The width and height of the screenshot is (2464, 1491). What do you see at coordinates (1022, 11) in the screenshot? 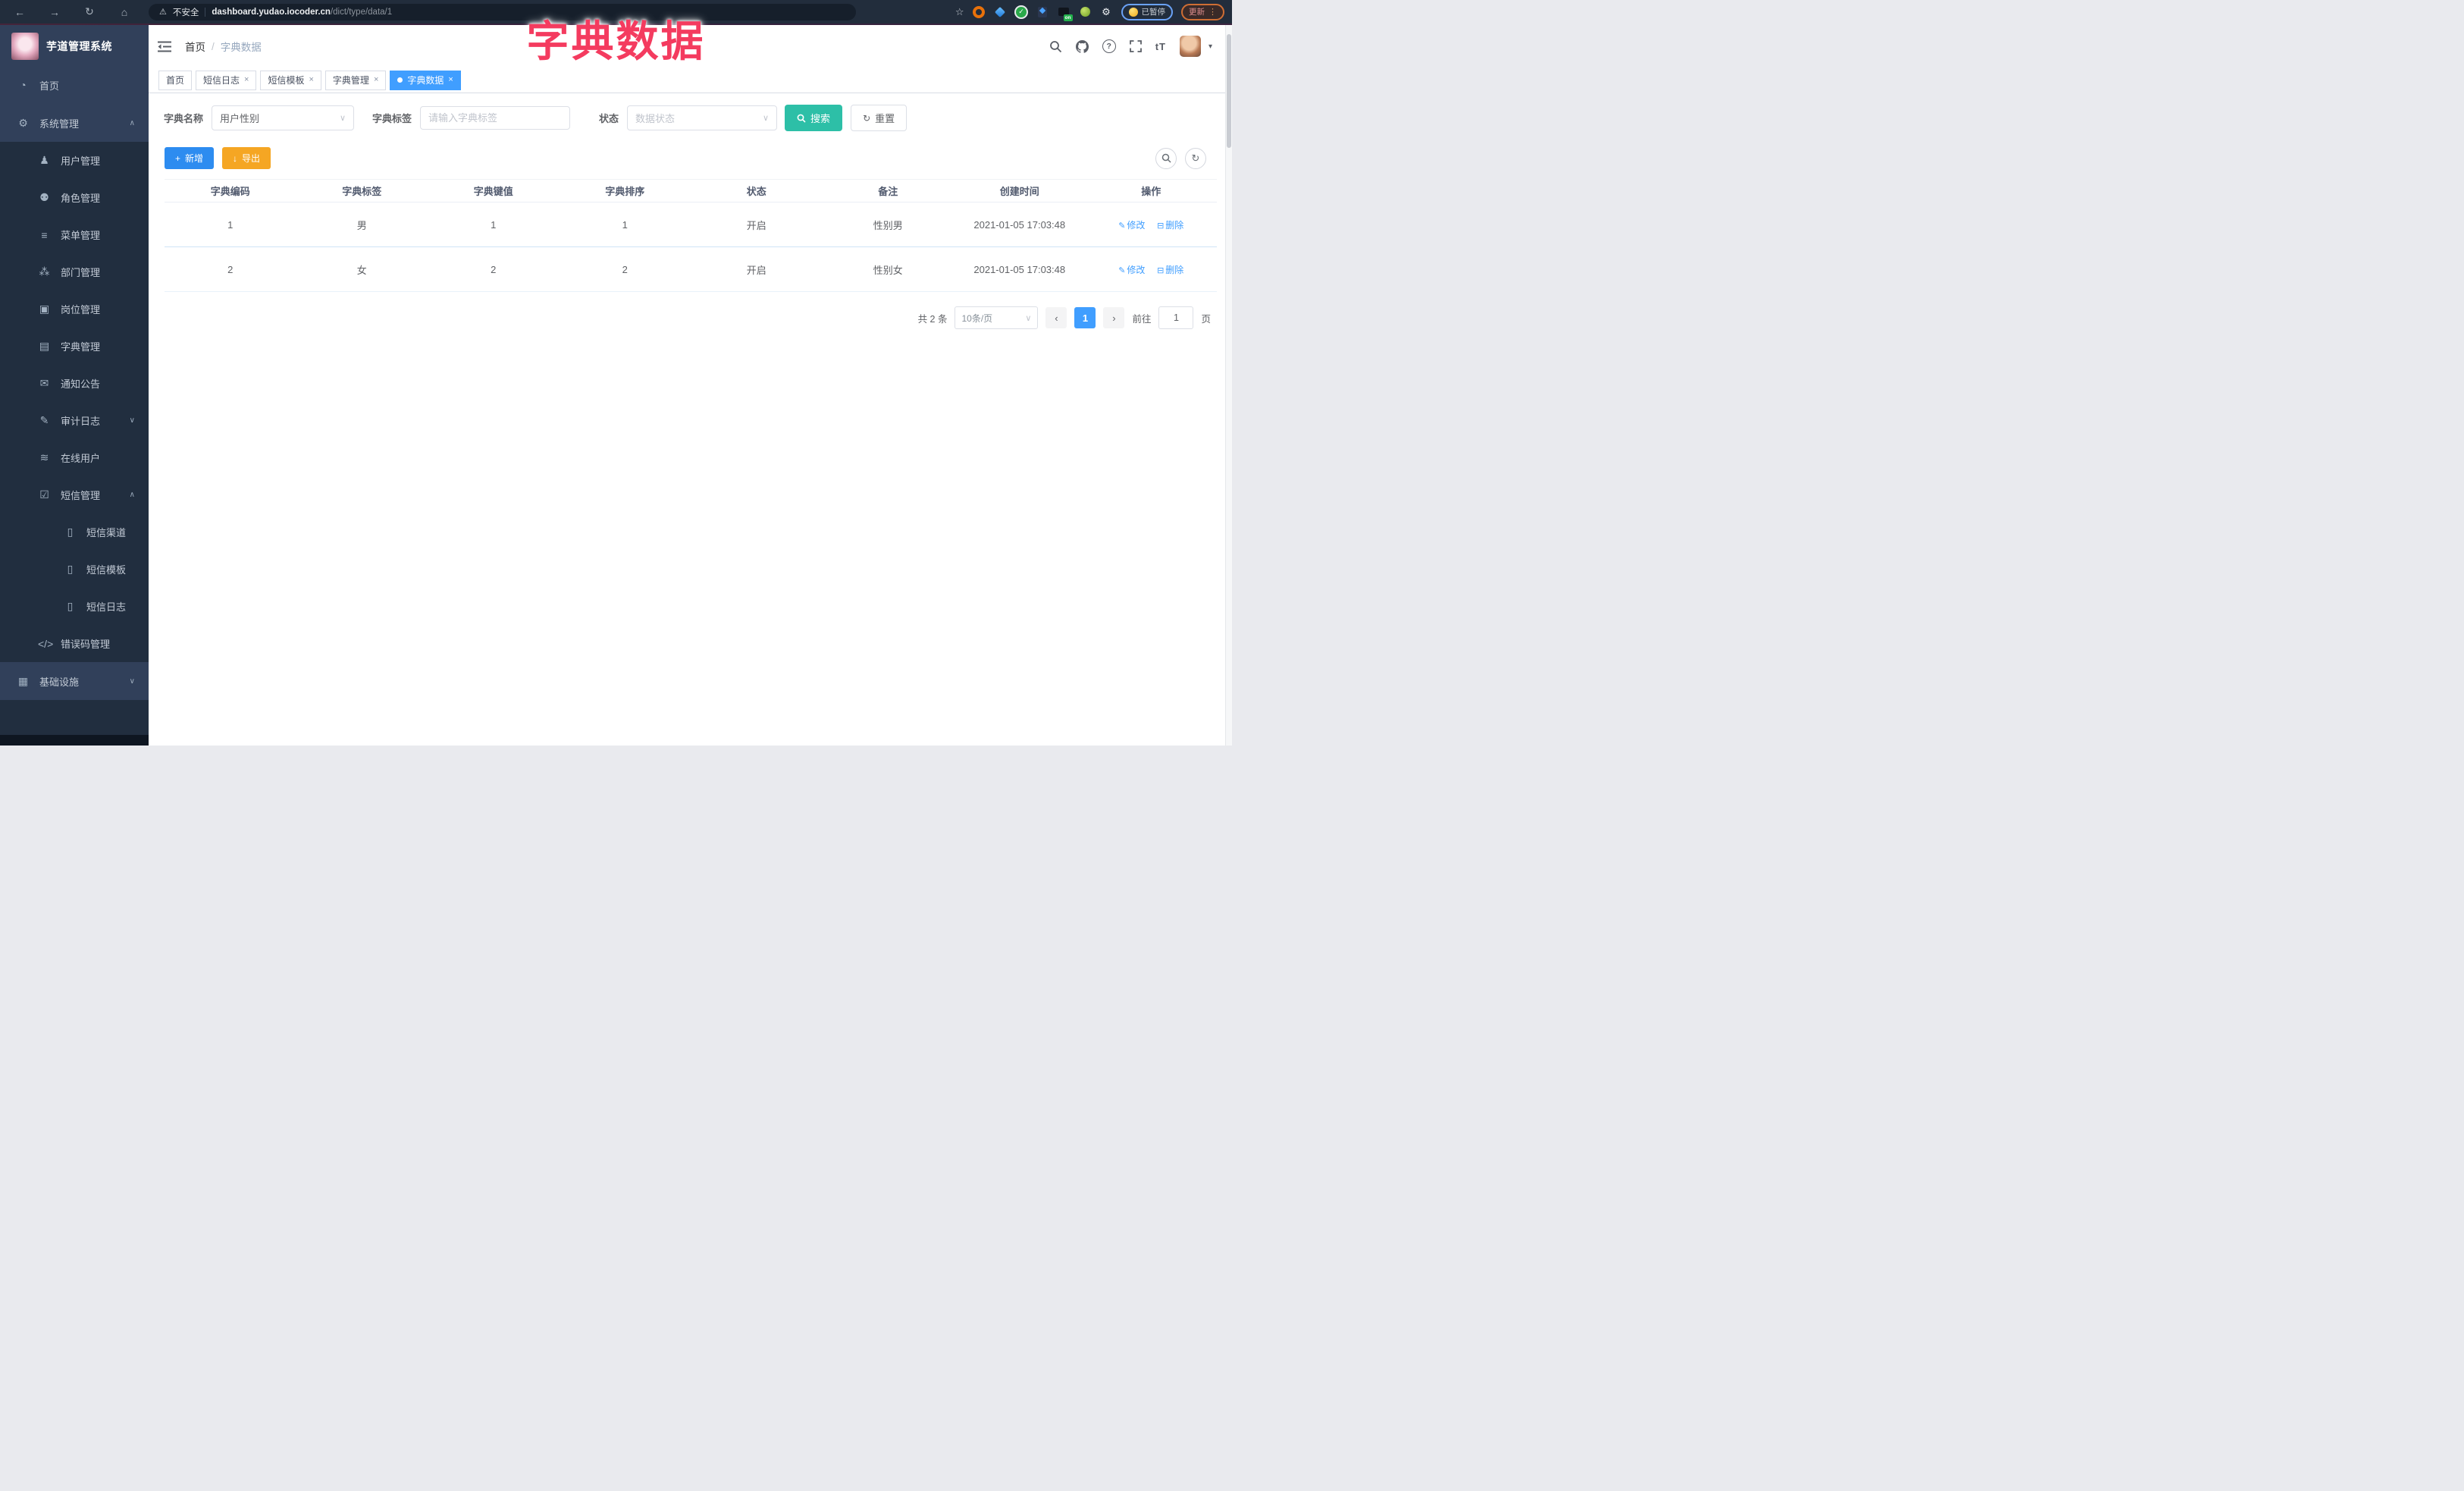
I see `green-check-extension-icon: ✓` at bounding box center [1022, 11].